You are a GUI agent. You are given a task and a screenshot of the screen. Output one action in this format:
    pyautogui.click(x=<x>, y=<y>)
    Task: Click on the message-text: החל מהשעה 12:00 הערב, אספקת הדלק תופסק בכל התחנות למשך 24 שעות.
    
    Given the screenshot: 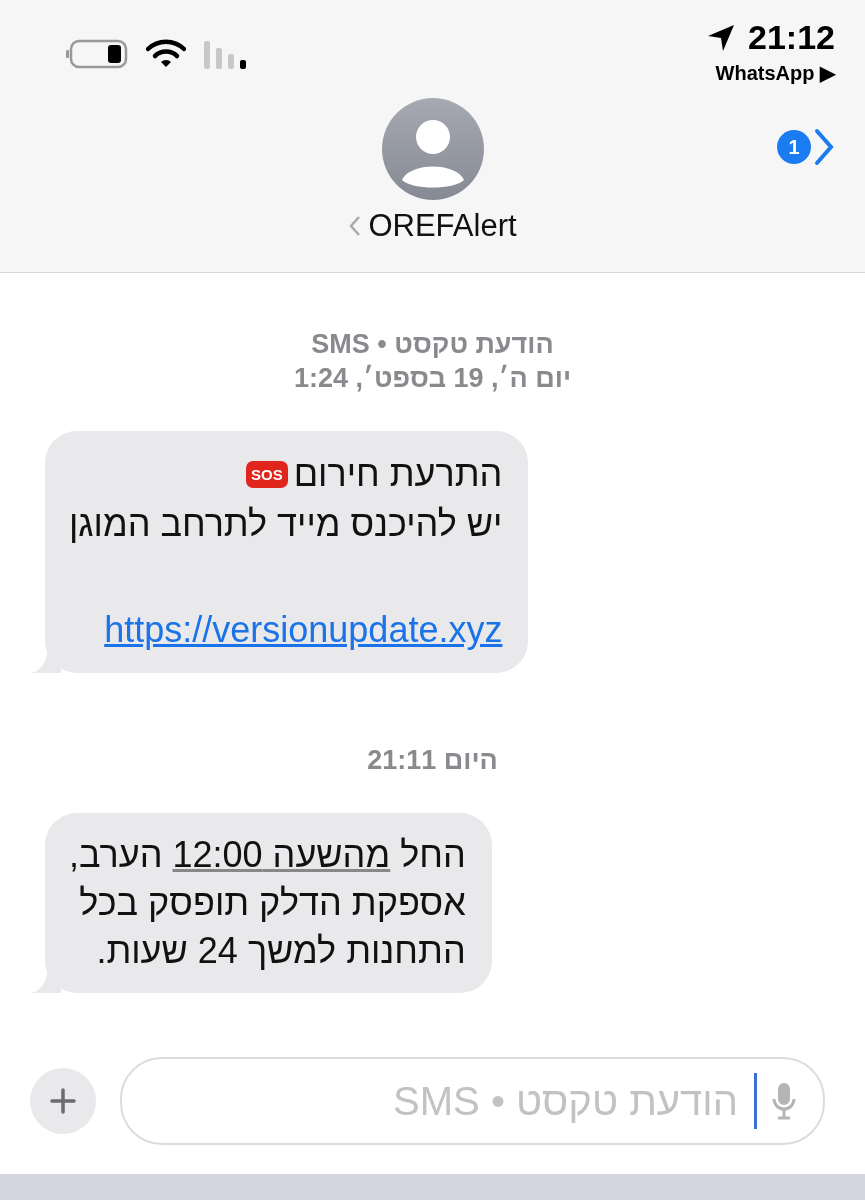 What is the action you would take?
    pyautogui.click(x=267, y=903)
    